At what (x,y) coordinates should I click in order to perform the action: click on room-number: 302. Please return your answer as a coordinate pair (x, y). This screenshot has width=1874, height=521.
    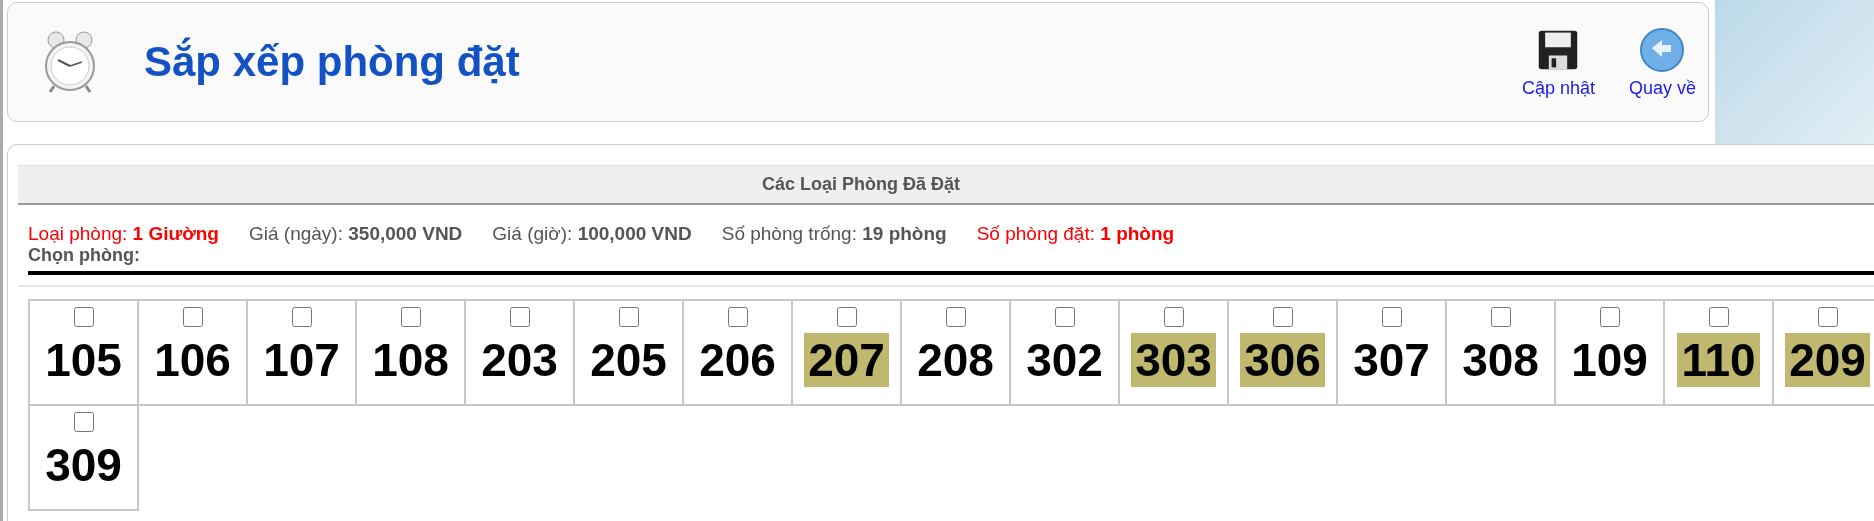
    Looking at the image, I should click on (1064, 360).